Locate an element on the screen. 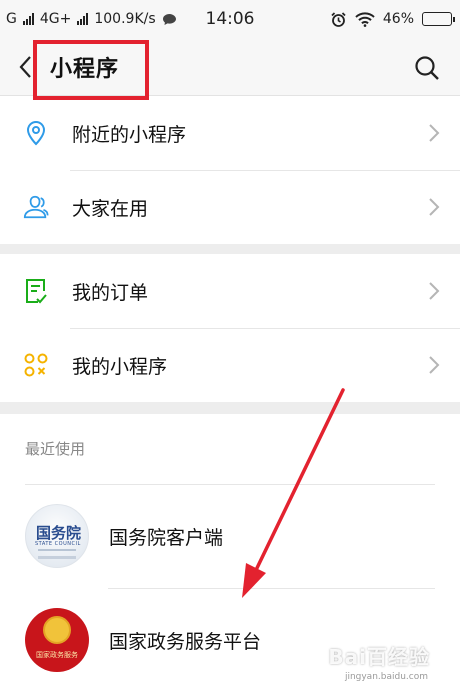  menu-item-label: 大家在用 is located at coordinates (110, 208).